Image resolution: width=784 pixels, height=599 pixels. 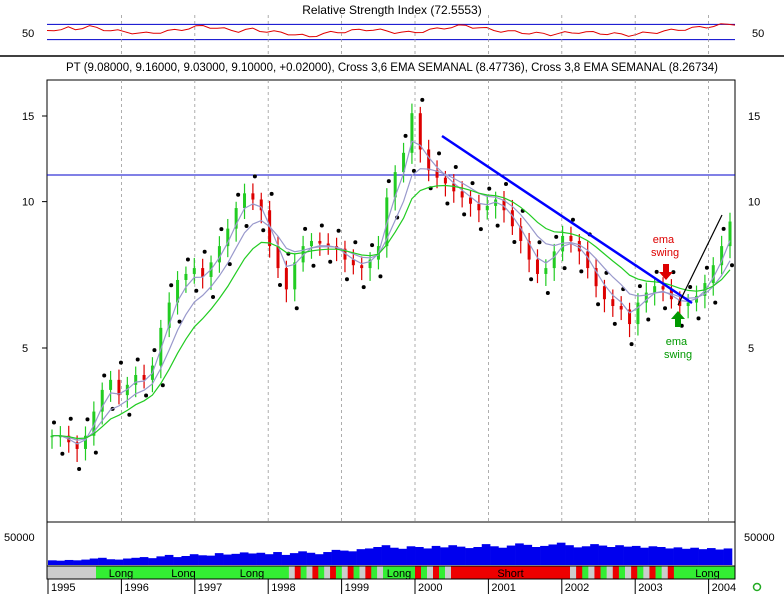 I want to click on annotation-sell-line2: swing, so click(x=665, y=253).